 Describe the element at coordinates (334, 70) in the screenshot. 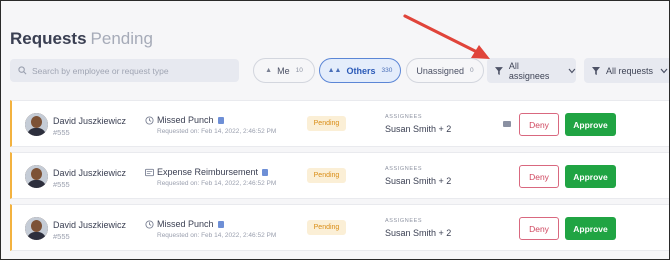

I see `people-icon: ▲▲` at that location.